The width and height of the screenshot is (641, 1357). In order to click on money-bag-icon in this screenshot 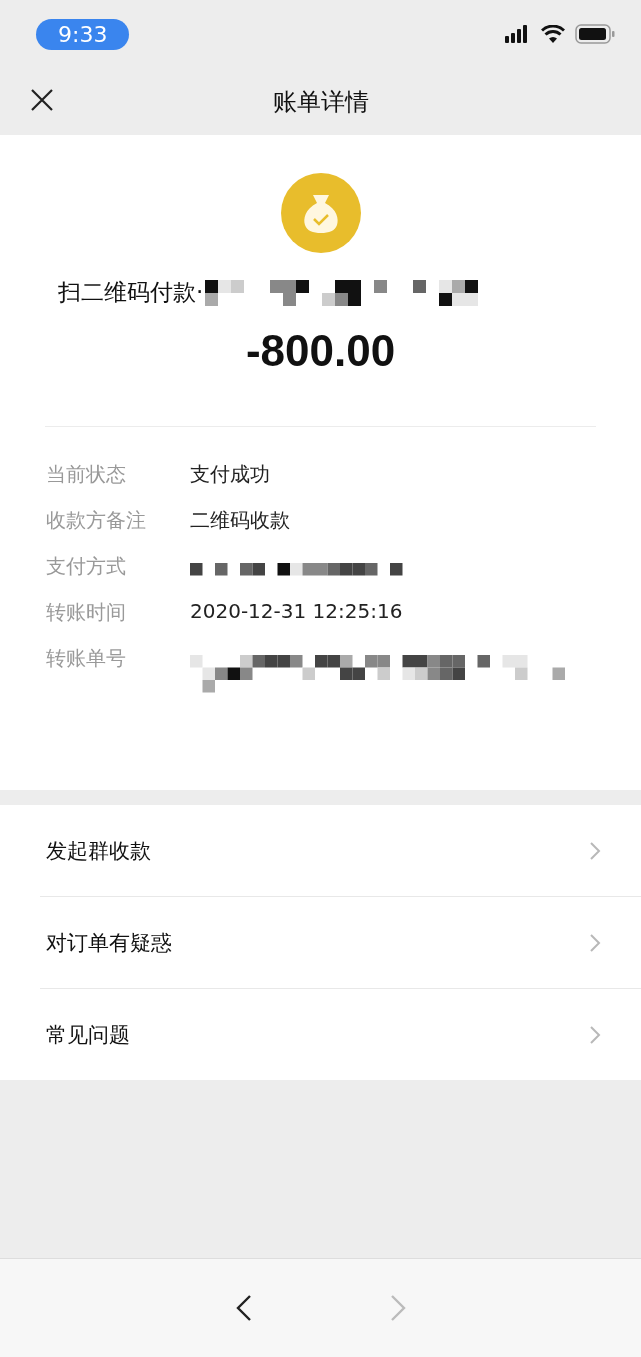, I will do `click(320, 213)`.